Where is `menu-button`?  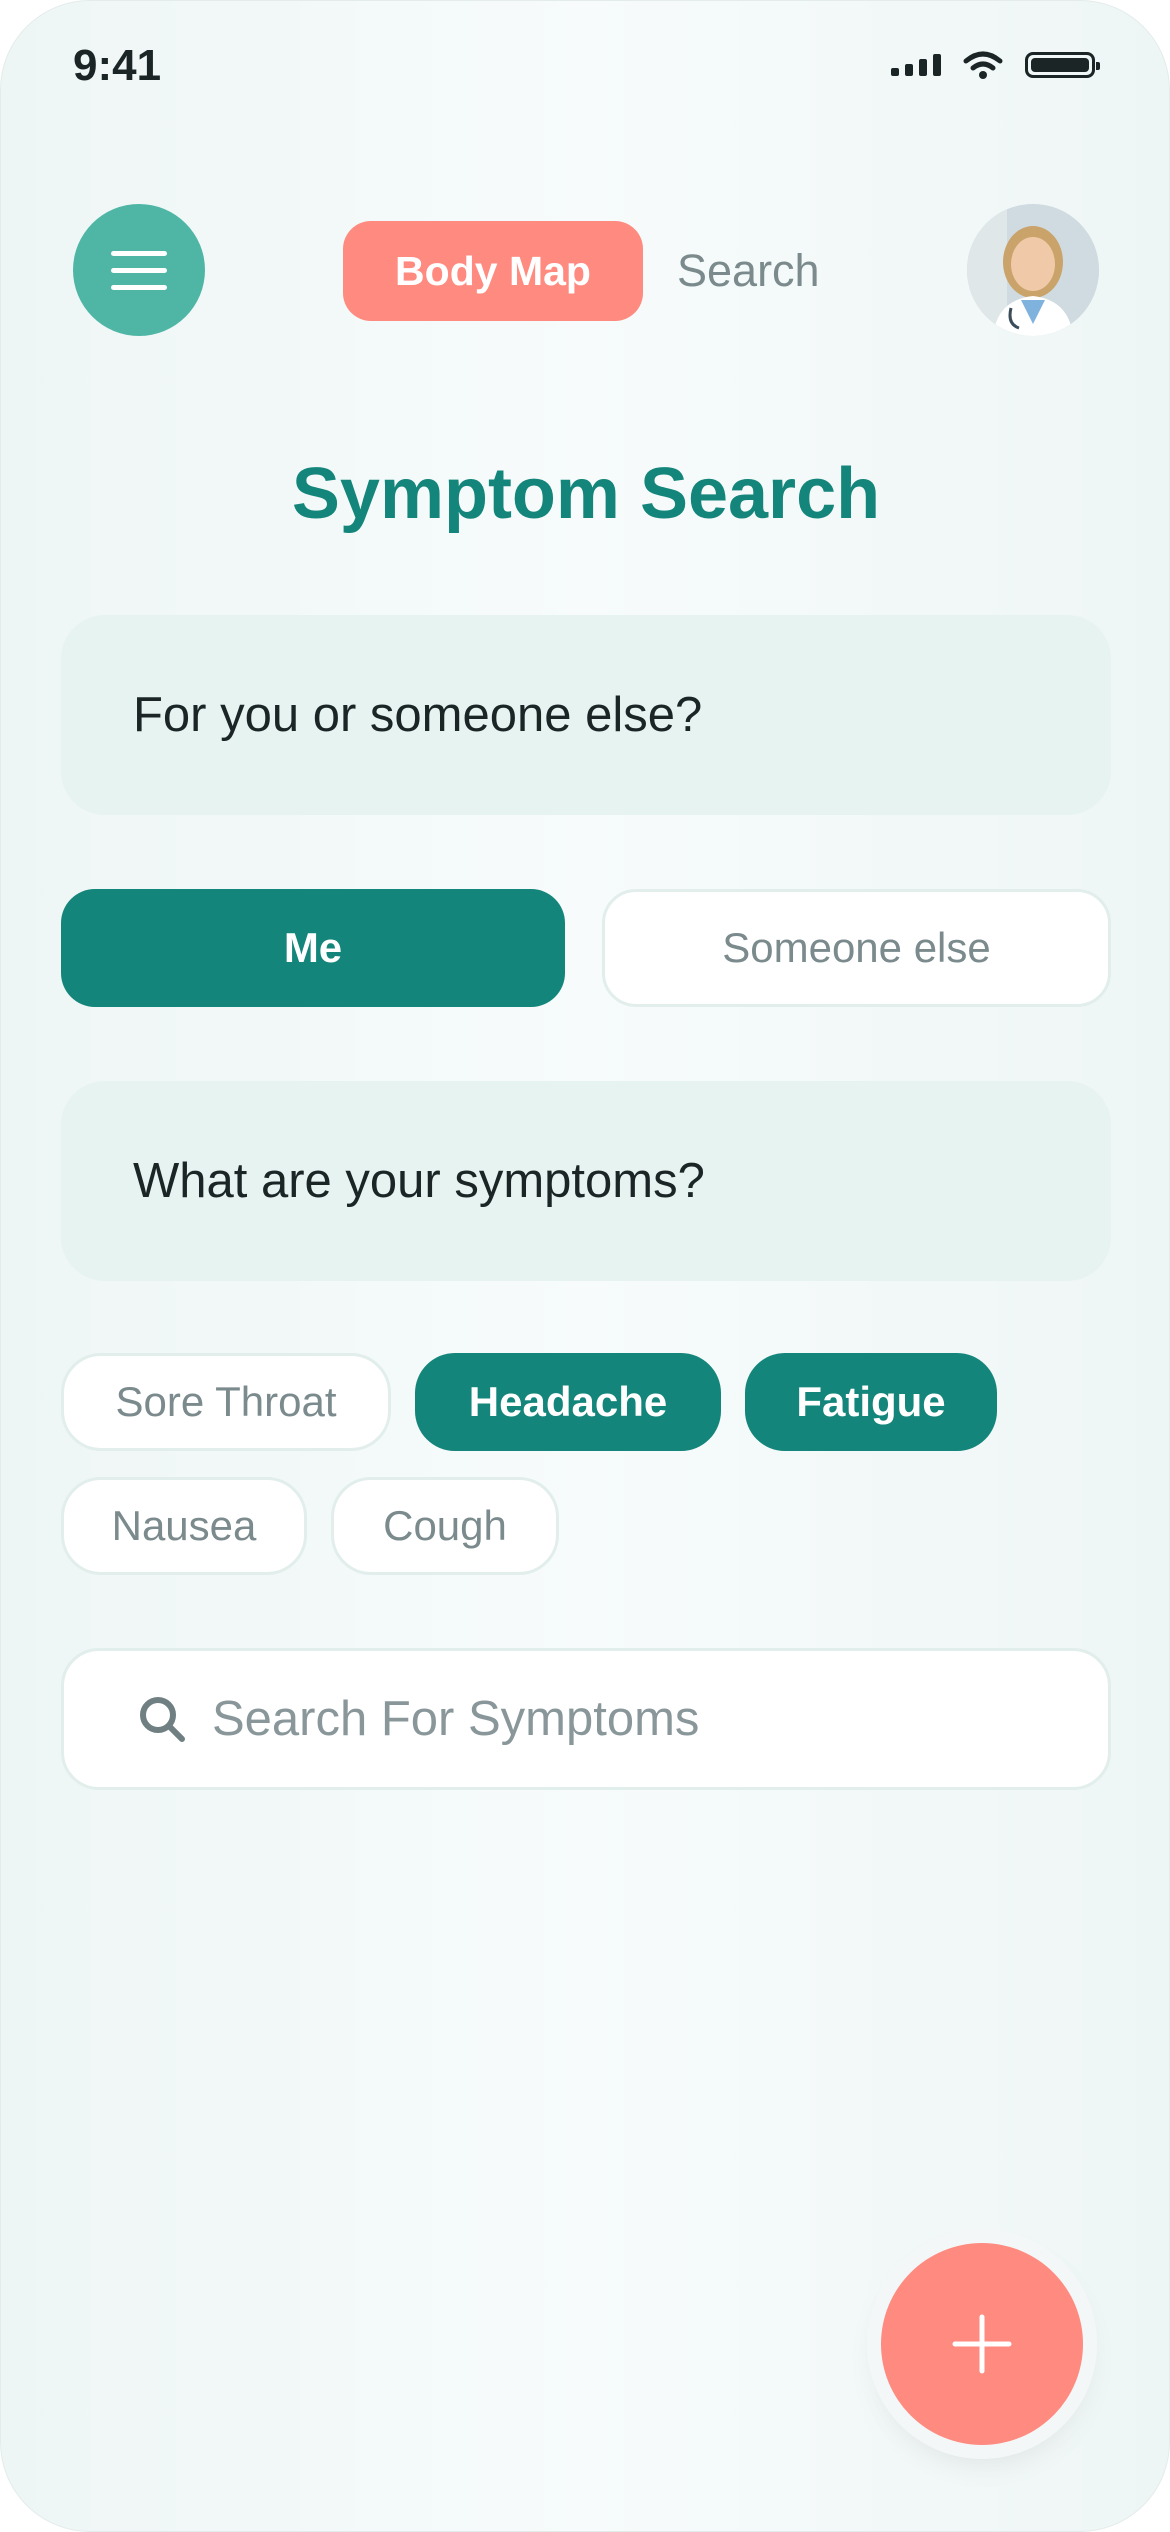 menu-button is located at coordinates (139, 270).